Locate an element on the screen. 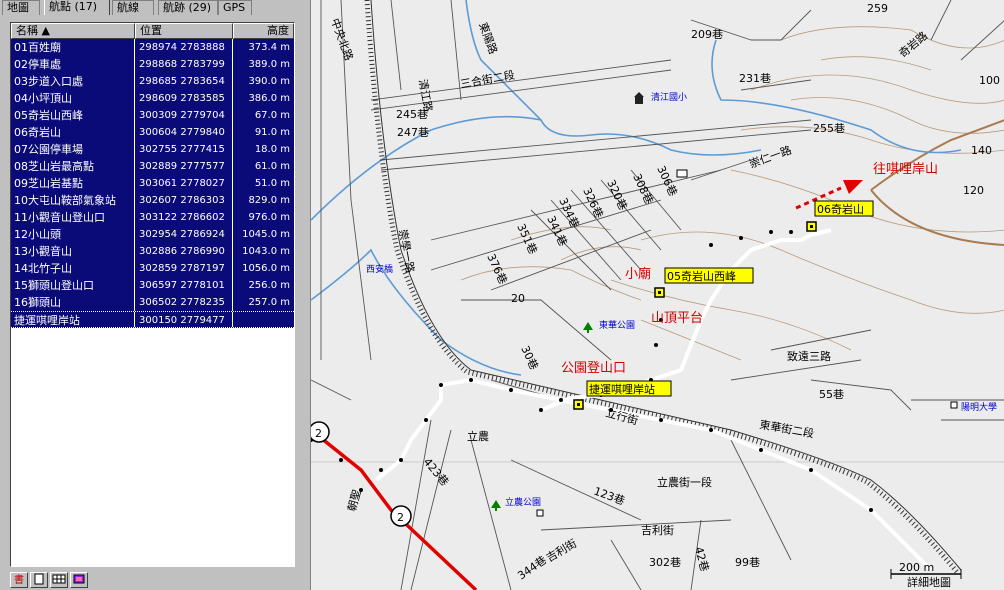 The height and width of the screenshot is (590, 1004). waypoint-altitude: 1043.0 m is located at coordinates (266, 251).